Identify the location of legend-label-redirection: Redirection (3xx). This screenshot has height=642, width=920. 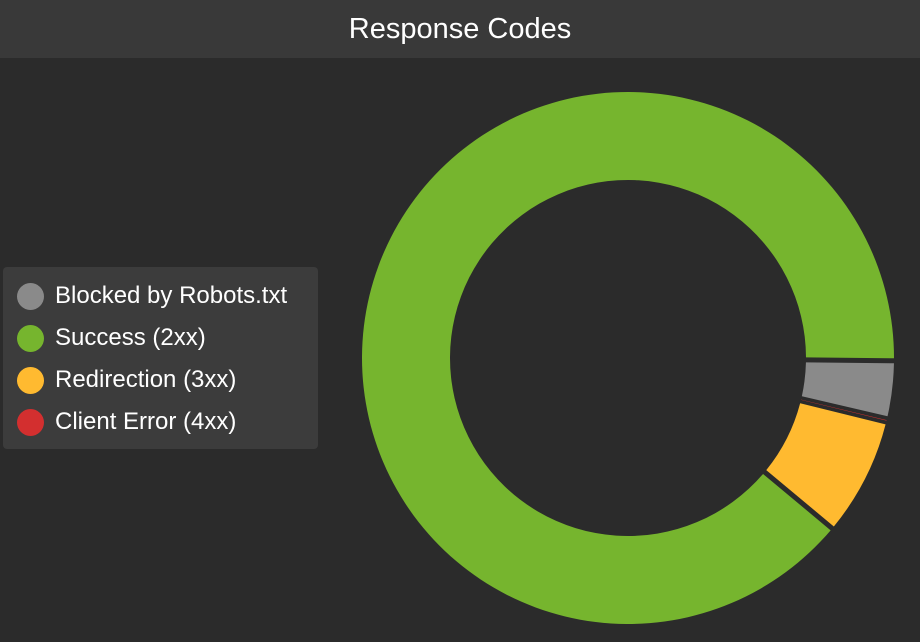
(146, 379).